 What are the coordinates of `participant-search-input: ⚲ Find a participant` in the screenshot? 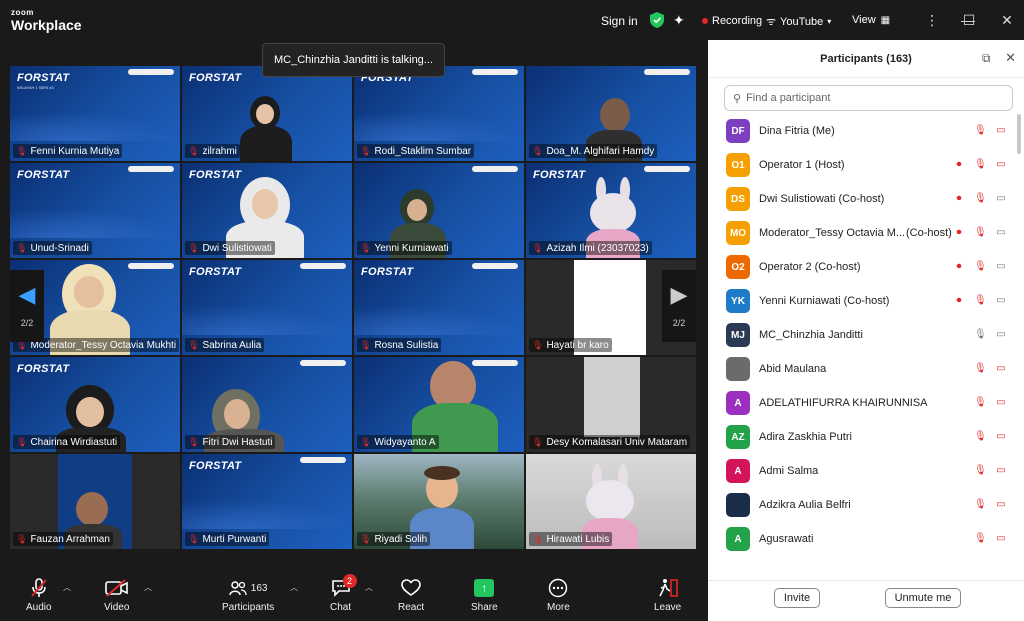 It's located at (868, 98).